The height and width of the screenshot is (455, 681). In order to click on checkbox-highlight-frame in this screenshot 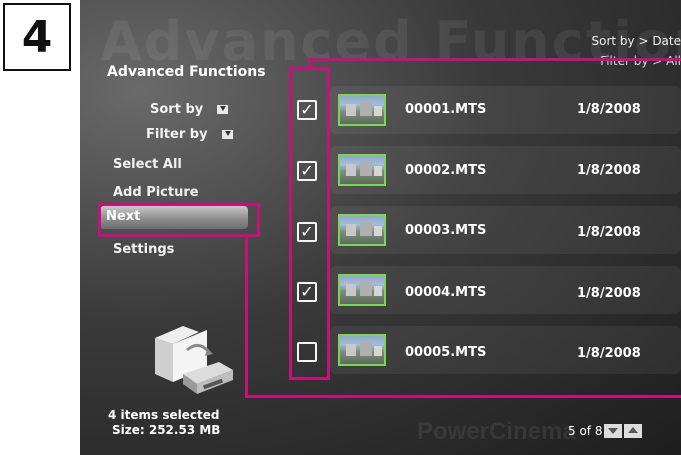, I will do `click(309, 223)`.